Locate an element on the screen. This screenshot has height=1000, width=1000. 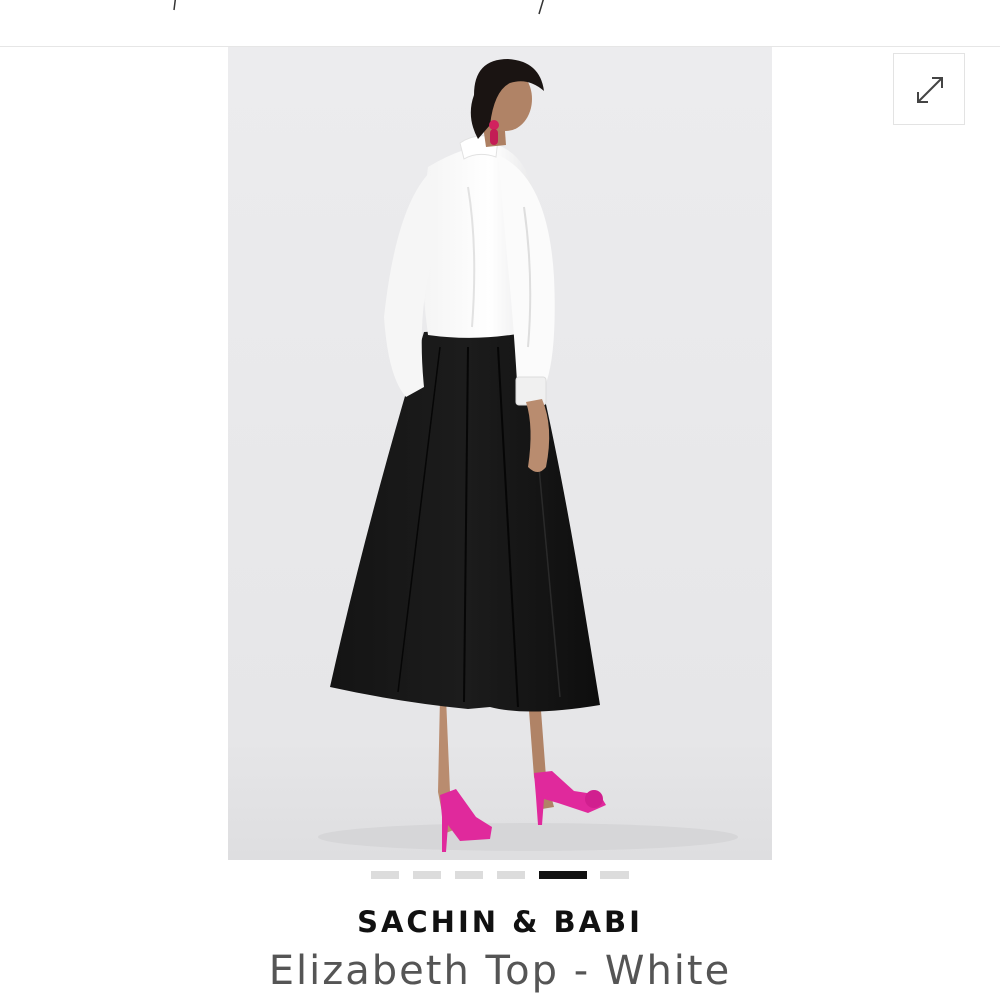
carousel-dot-active is located at coordinates (563, 875).